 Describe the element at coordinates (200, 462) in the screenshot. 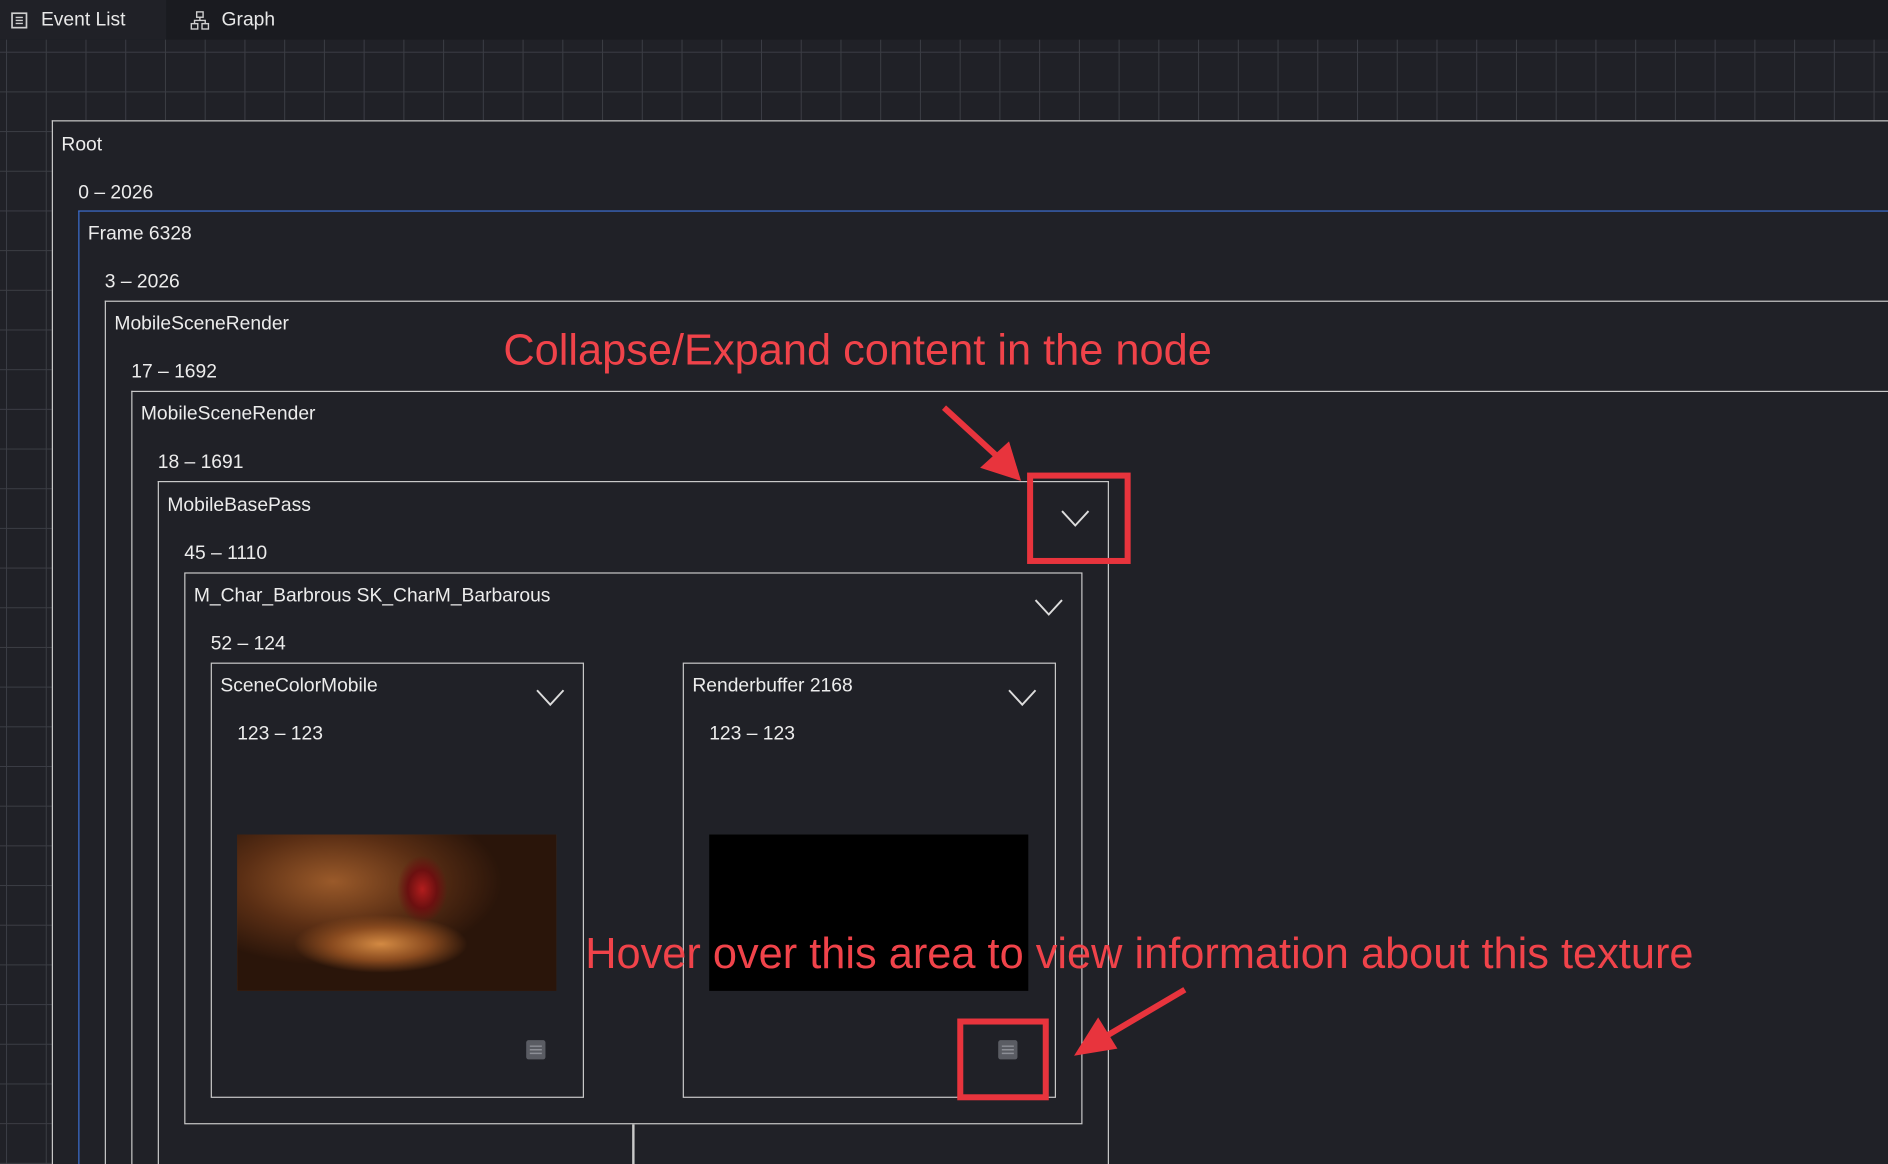

I see `node-scene2-range: 18 – 1691` at that location.